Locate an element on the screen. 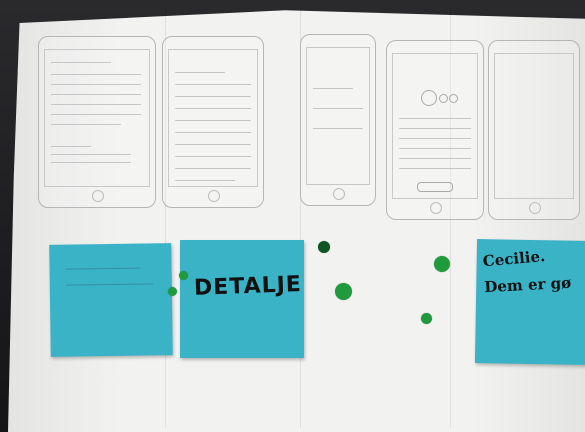  detalje-text: DETALJE is located at coordinates (248, 286).